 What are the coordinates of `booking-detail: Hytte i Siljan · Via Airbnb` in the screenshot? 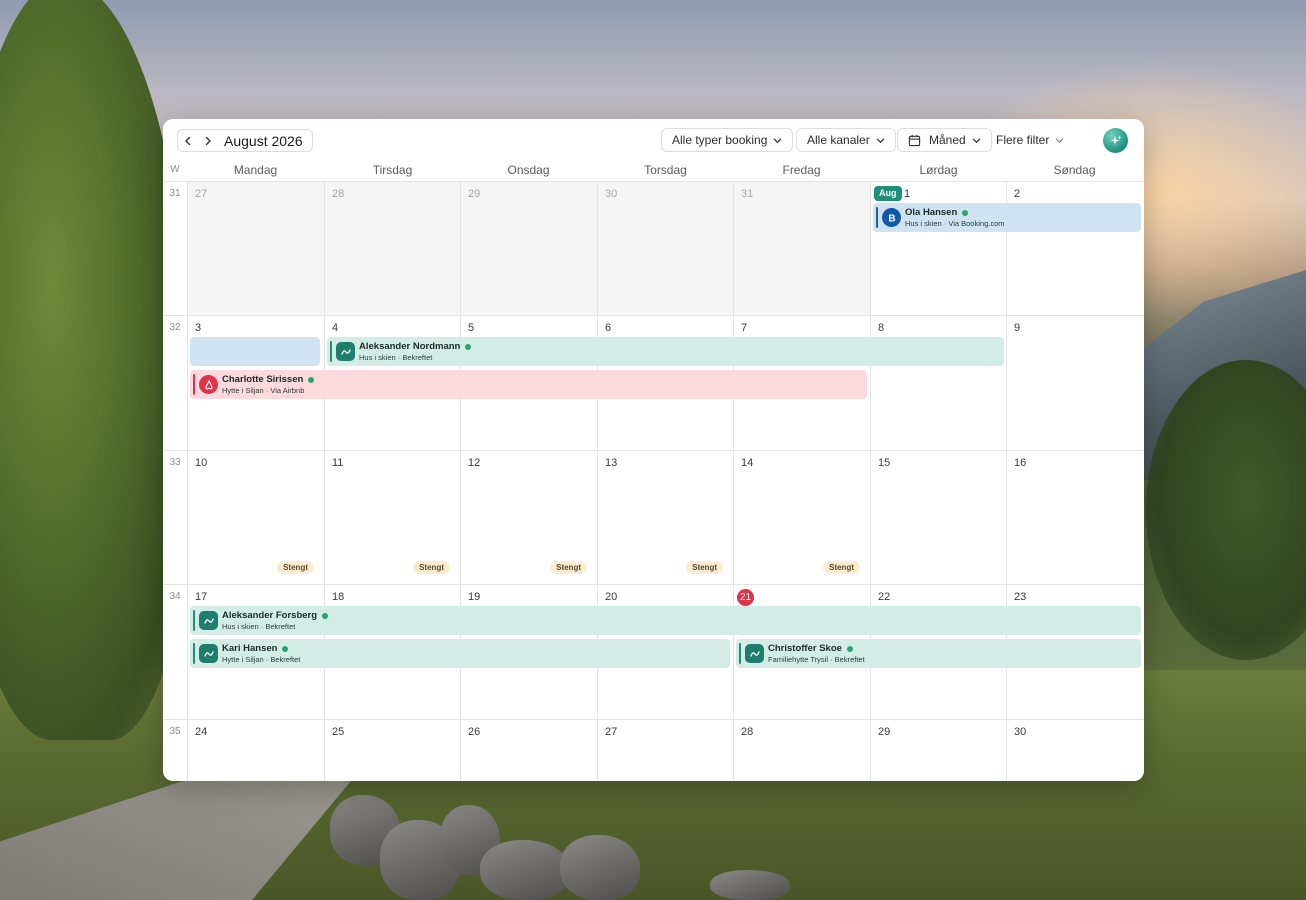 It's located at (263, 390).